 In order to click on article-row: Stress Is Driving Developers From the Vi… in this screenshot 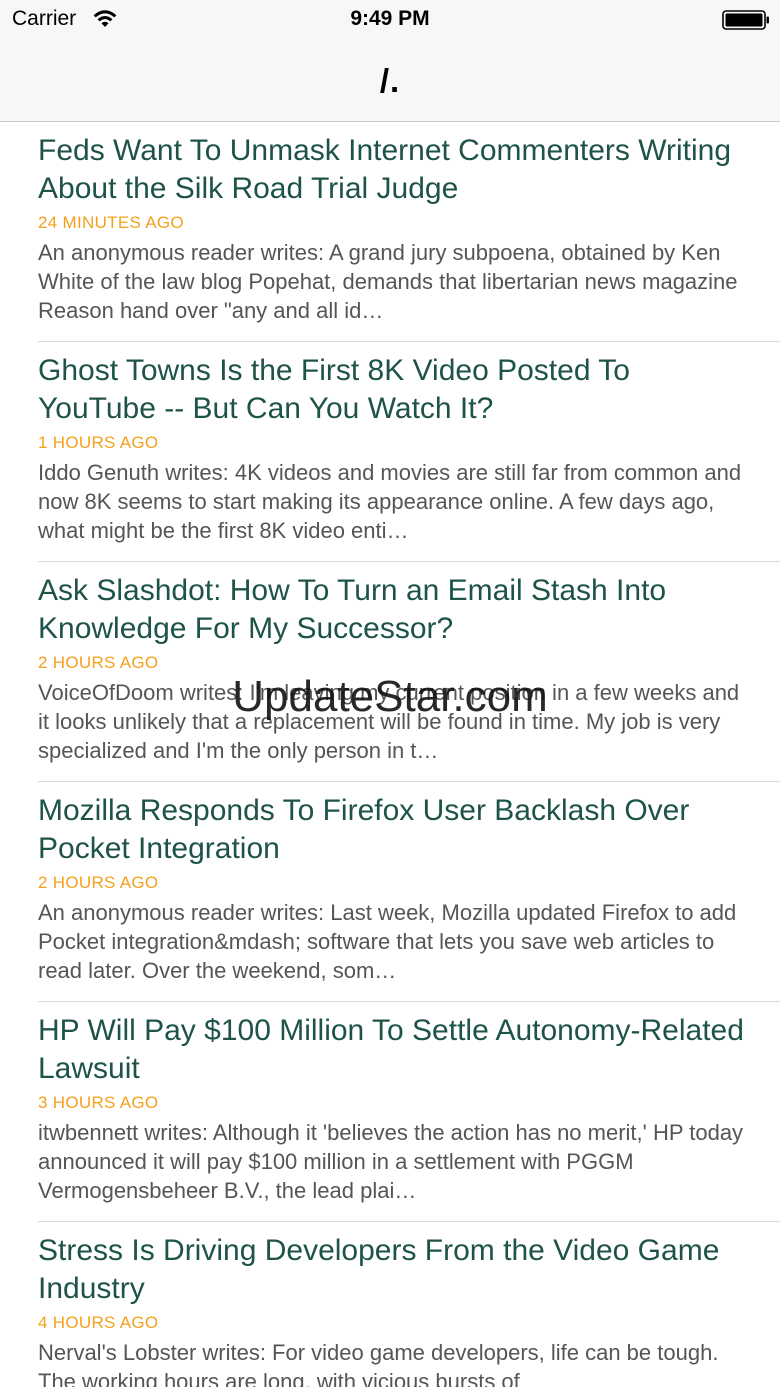, I will do `click(390, 1304)`.